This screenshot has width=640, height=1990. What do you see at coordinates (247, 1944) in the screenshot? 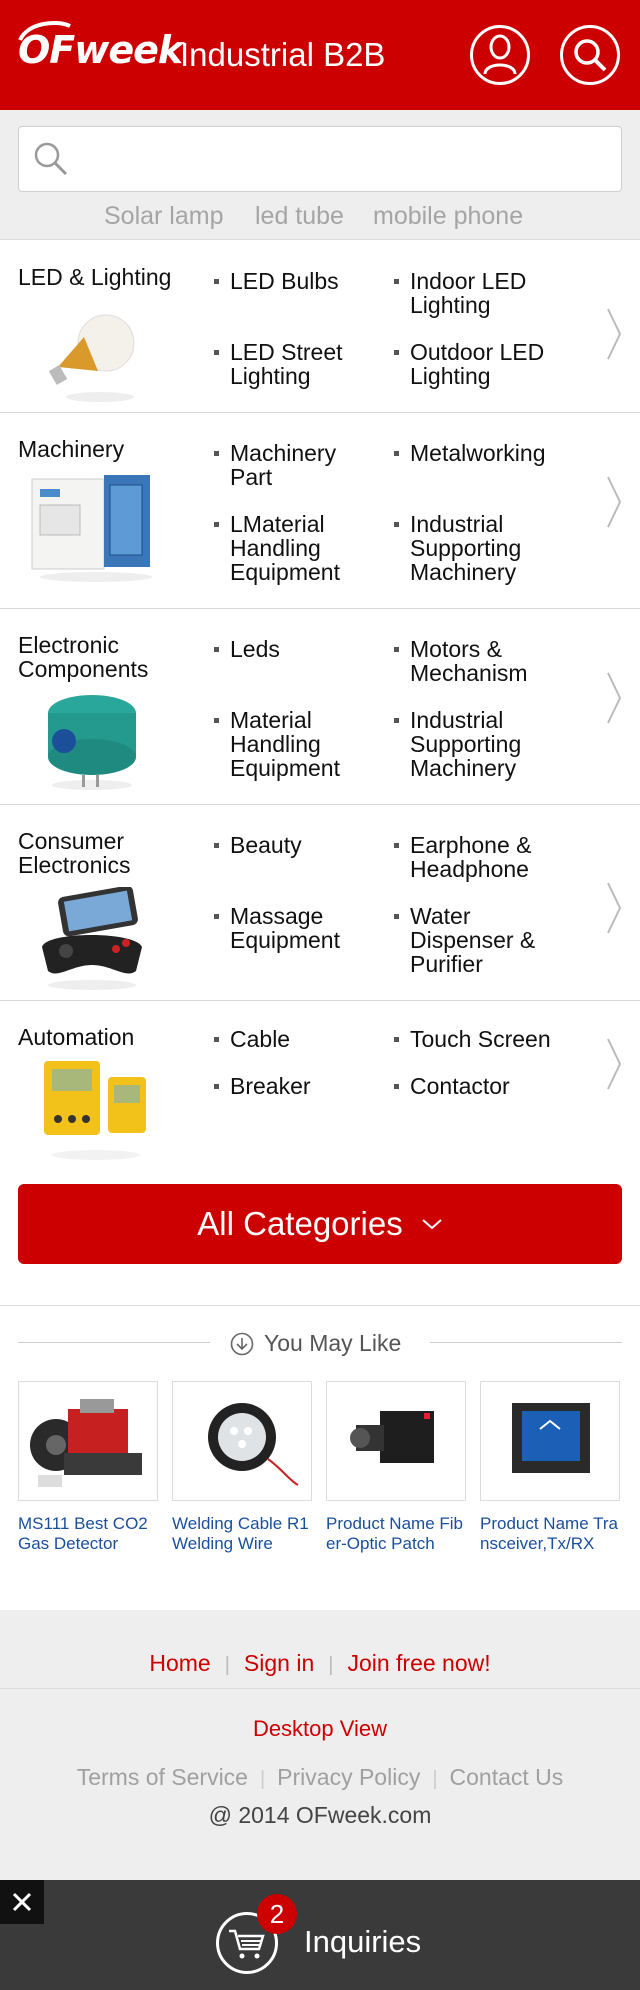
I see `cart-icon` at bounding box center [247, 1944].